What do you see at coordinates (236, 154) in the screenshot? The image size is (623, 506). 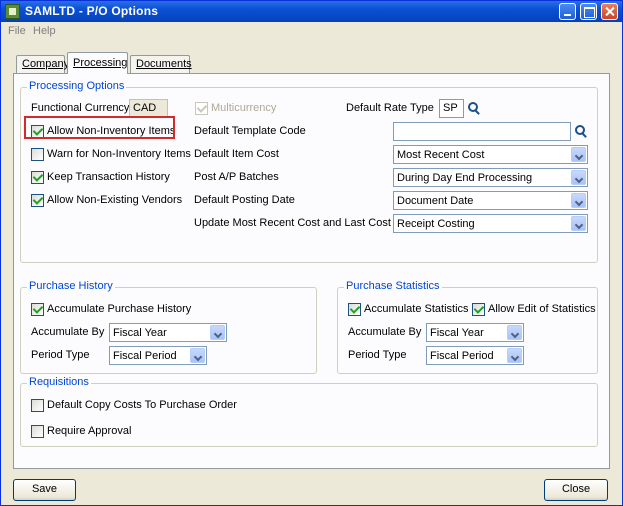 I see `default-item-cost-label: Default Item Cost` at bounding box center [236, 154].